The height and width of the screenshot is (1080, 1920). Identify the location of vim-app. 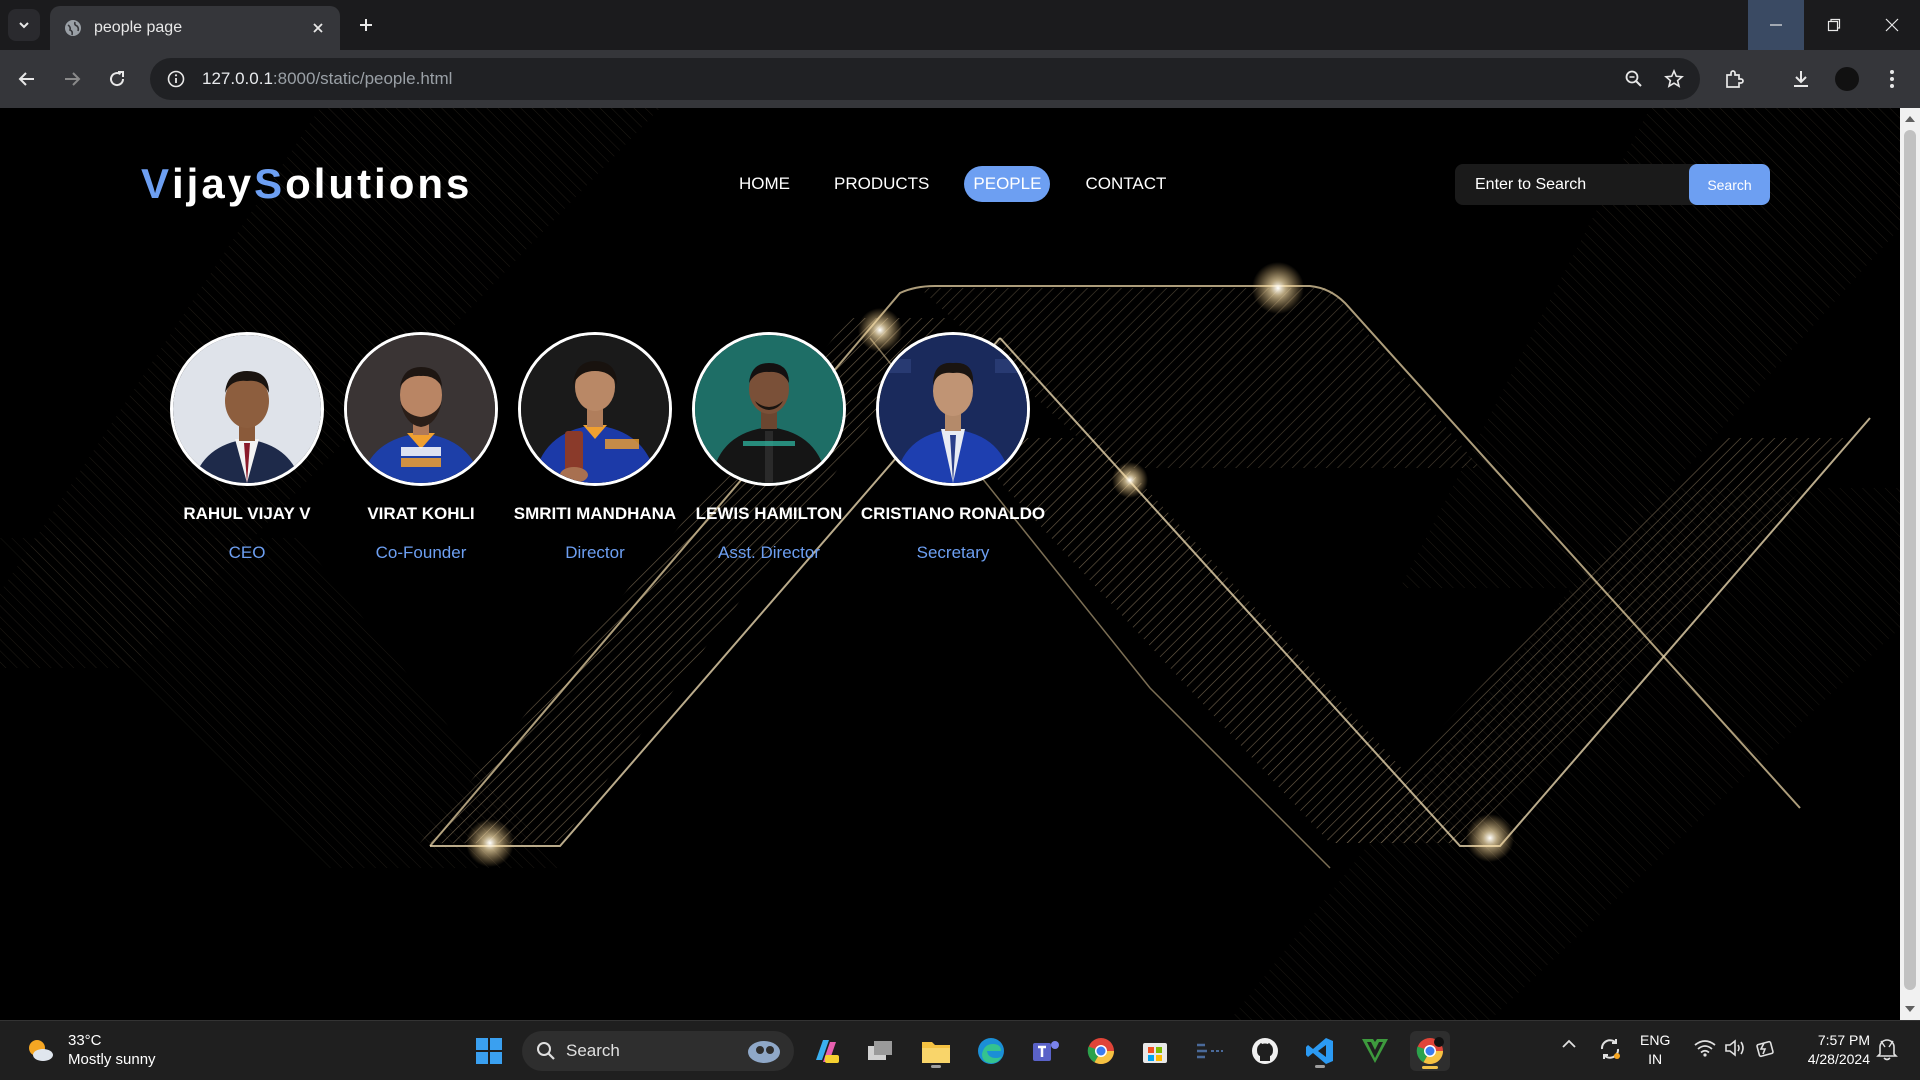
(1375, 1051).